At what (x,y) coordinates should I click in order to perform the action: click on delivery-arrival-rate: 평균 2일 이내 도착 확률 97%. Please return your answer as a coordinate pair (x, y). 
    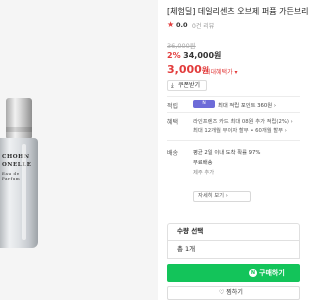
    Looking at the image, I should click on (227, 153).